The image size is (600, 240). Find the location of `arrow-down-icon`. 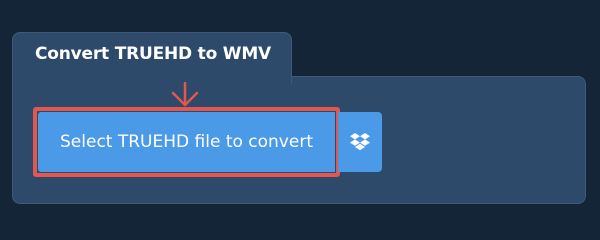

arrow-down-icon is located at coordinates (185, 94).